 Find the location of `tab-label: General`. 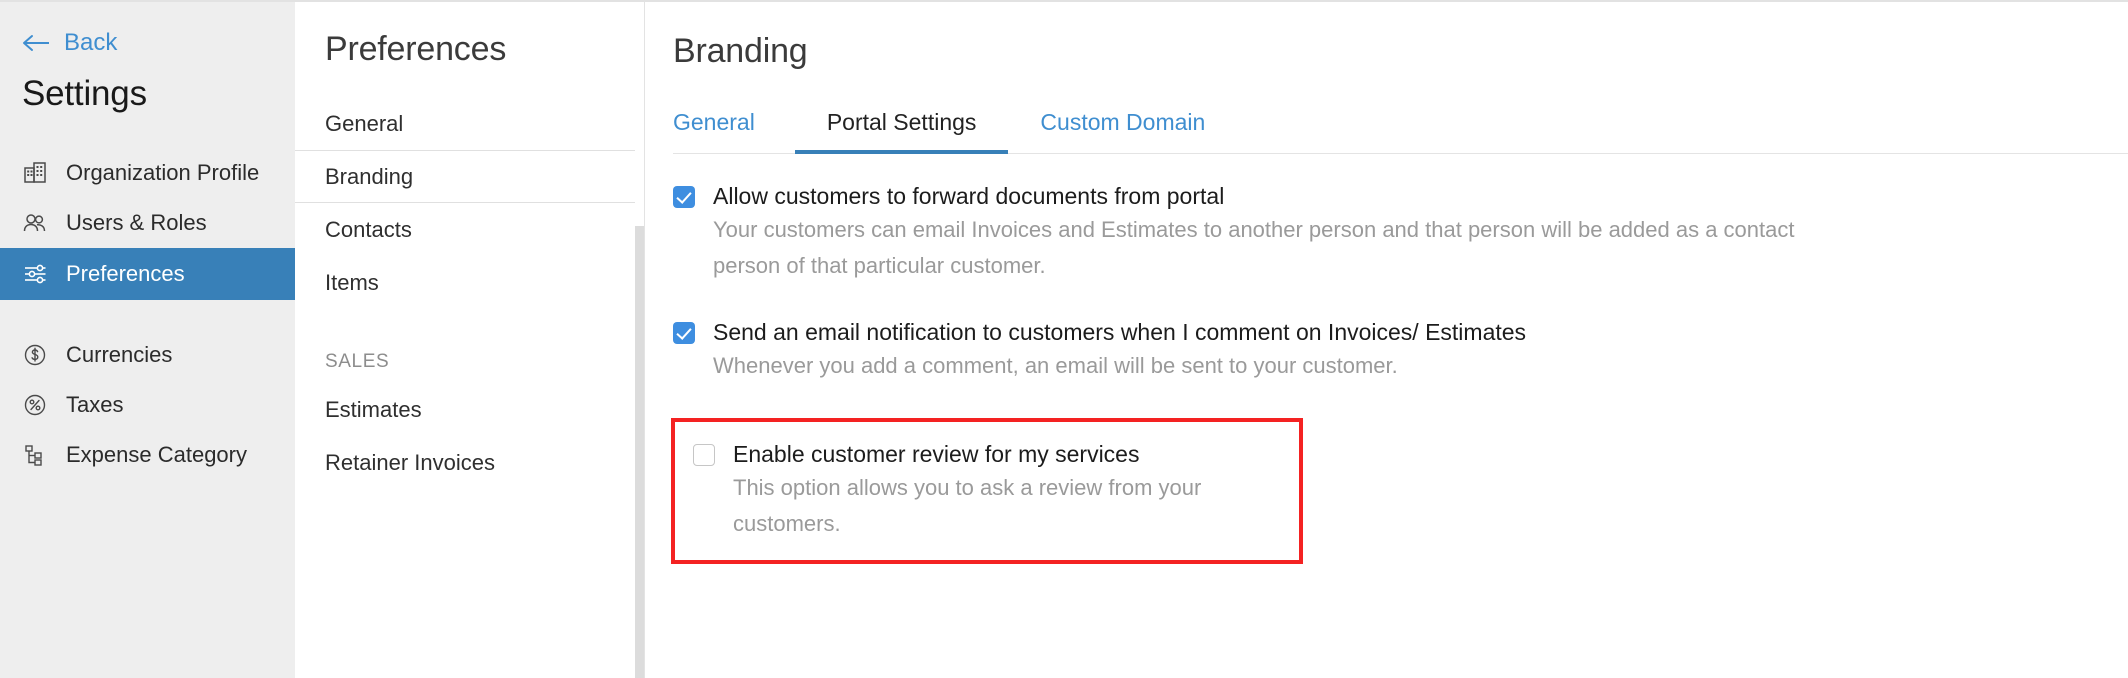

tab-label: General is located at coordinates (714, 122).